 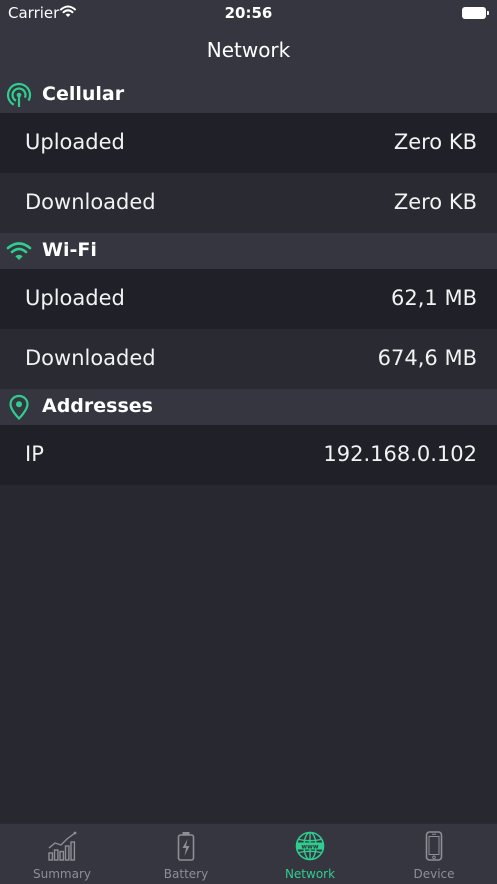 I want to click on row-value: 62,1 MB, so click(x=434, y=298).